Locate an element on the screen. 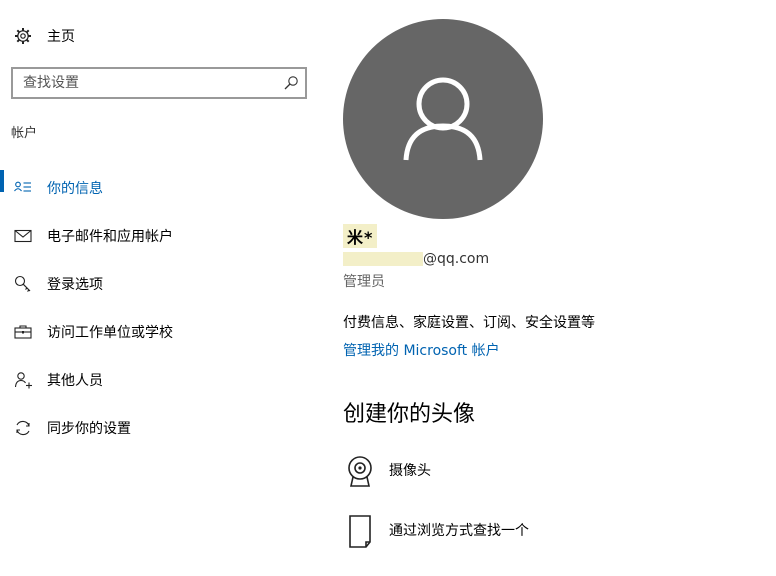 The width and height of the screenshot is (776, 576). document-icon is located at coordinates (360, 531).